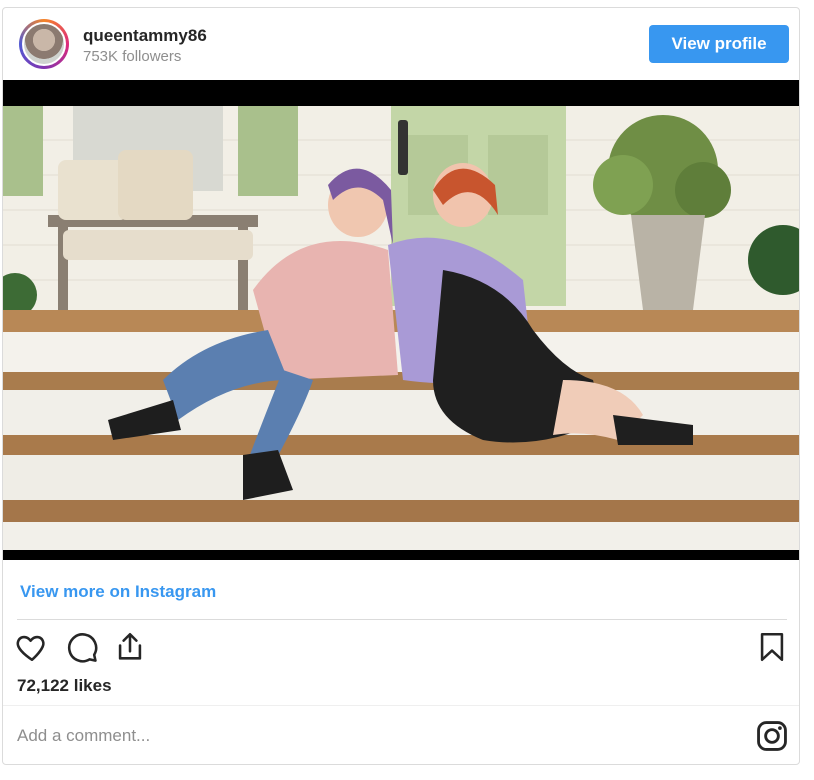 The height and width of the screenshot is (780, 814). What do you see at coordinates (772, 736) in the screenshot?
I see `instagram-icon` at bounding box center [772, 736].